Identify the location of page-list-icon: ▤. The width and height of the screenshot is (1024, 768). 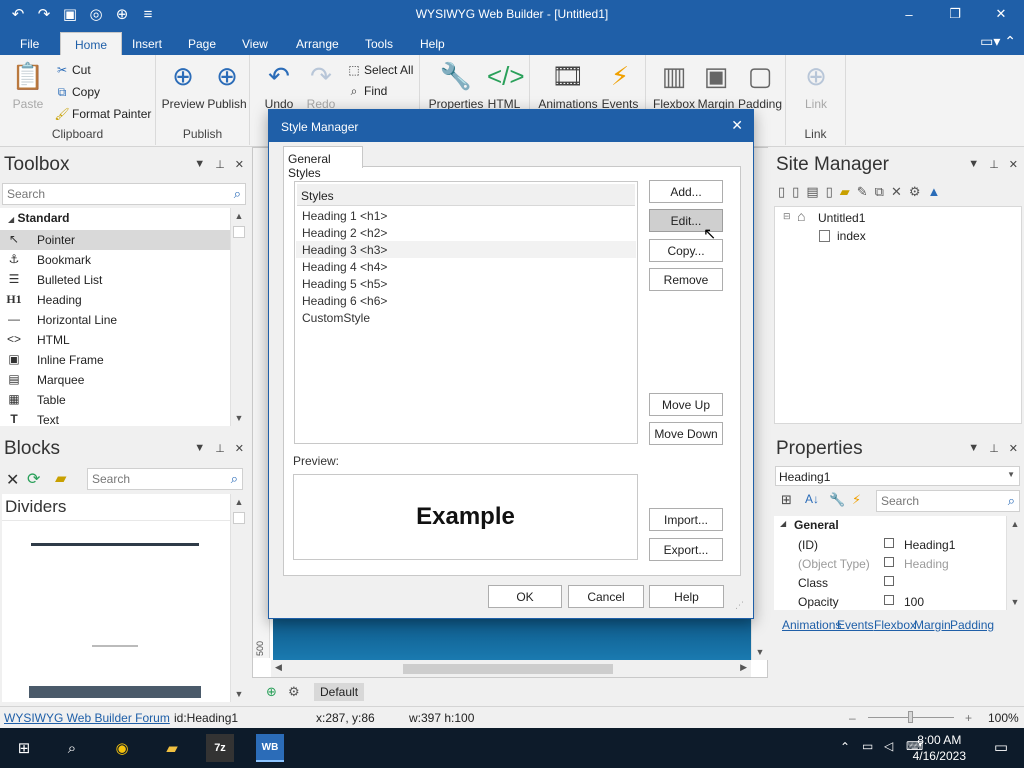
(812, 192).